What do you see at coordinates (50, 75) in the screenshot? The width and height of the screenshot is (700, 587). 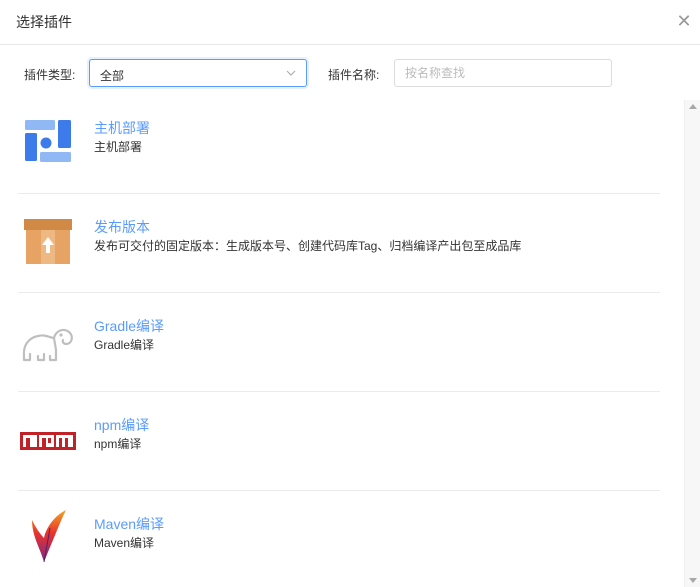 I see `plugin-type-label: 插件类型:` at bounding box center [50, 75].